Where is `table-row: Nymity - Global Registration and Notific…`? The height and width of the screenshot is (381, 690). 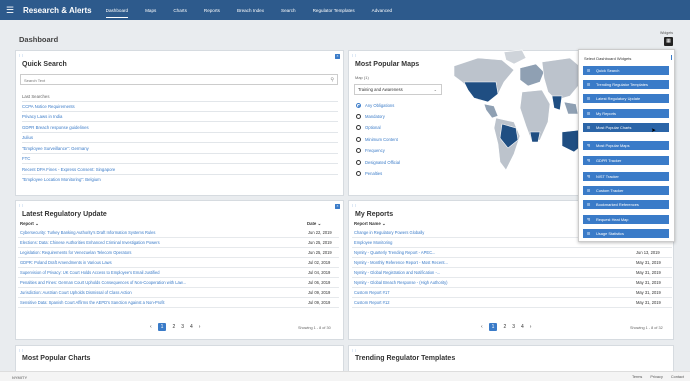
table-row: Nymity - Global Registration and Notific… is located at coordinates (512, 273).